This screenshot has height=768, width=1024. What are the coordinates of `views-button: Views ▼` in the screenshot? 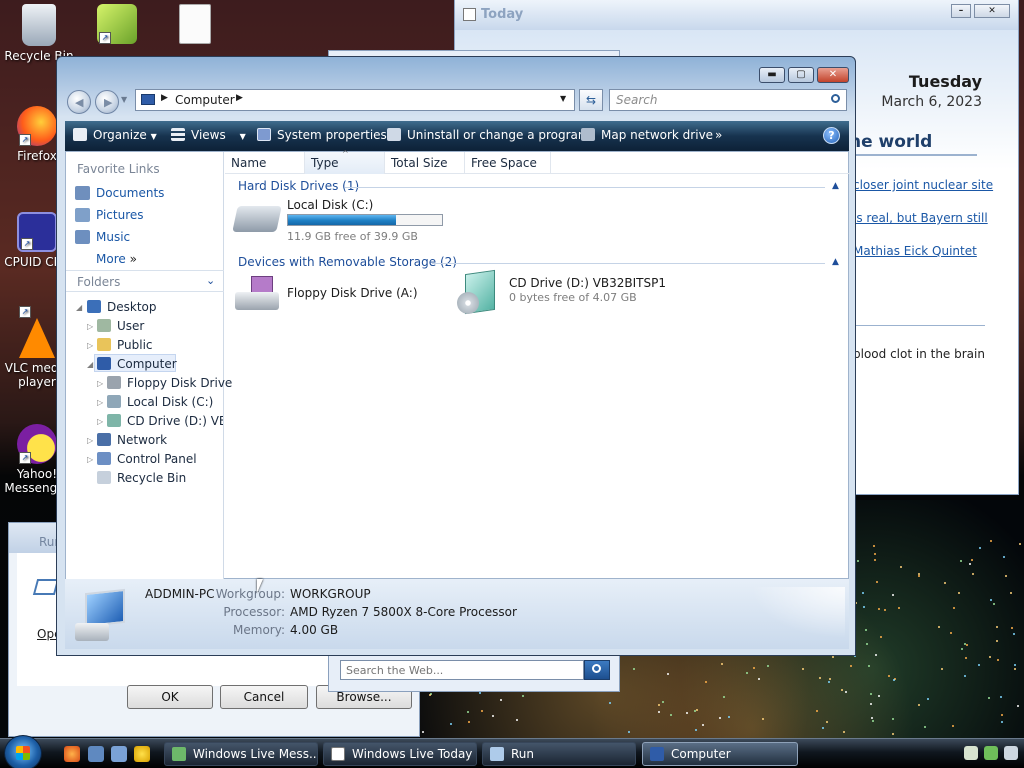 It's located at (208, 135).